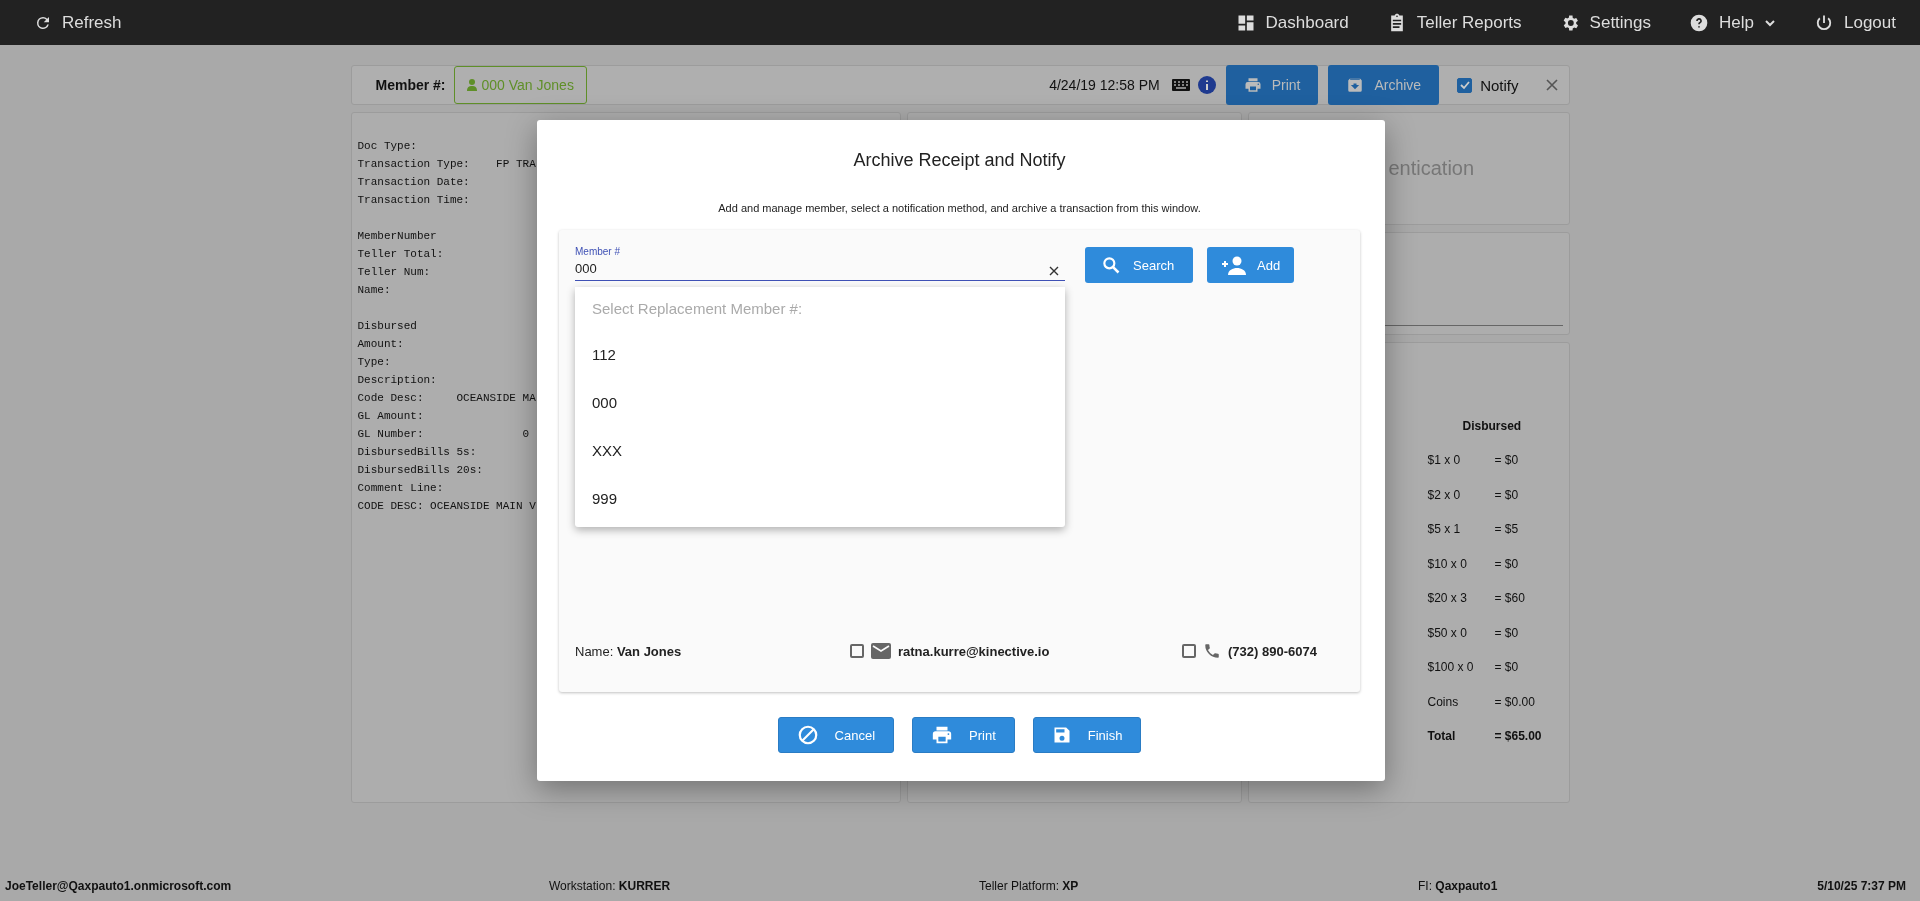 This screenshot has height=901, width=1920. What do you see at coordinates (881, 651) in the screenshot?
I see `envelope-icon` at bounding box center [881, 651].